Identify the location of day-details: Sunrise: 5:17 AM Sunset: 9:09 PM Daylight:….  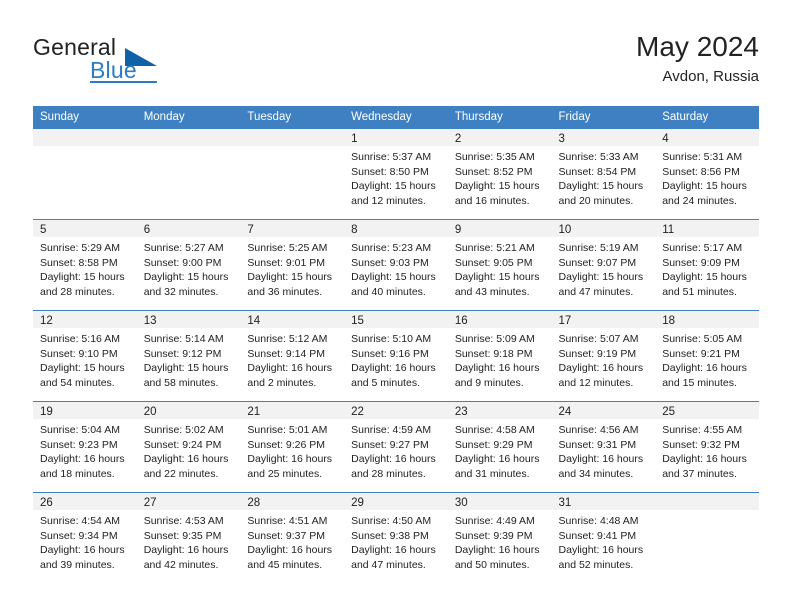
(707, 268).